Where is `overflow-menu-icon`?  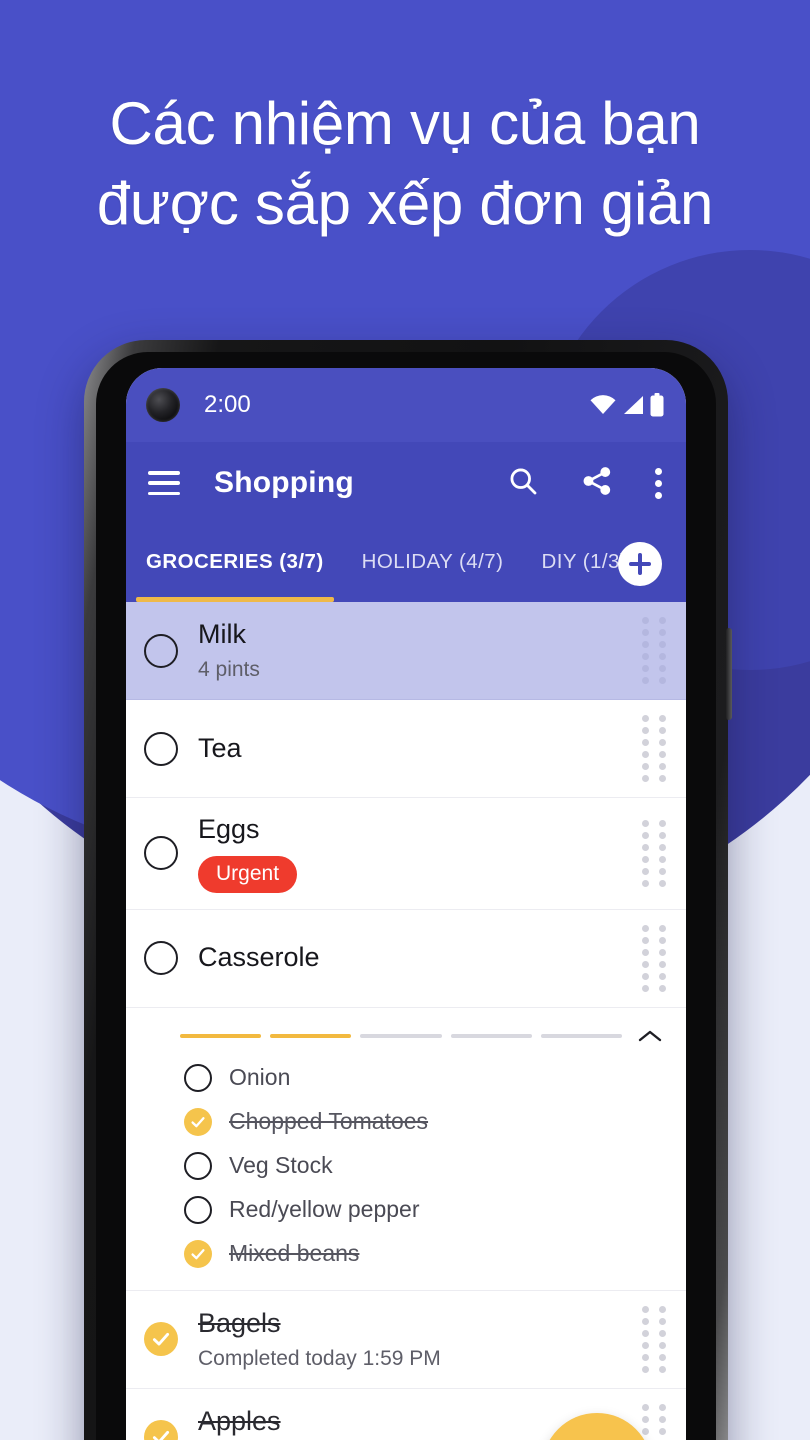
overflow-menu-icon is located at coordinates (658, 483).